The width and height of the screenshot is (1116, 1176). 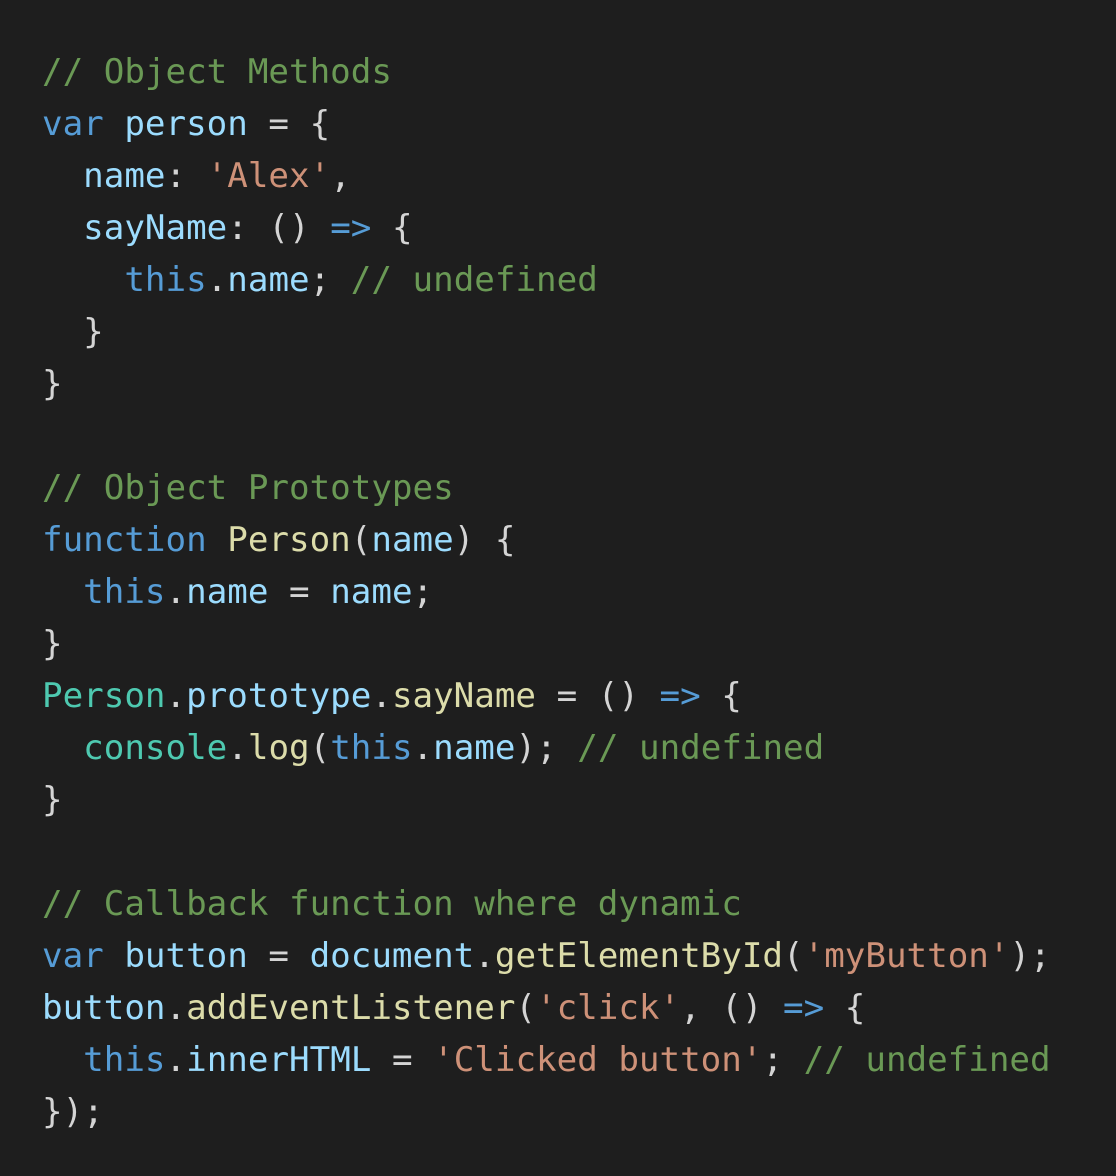 What do you see at coordinates (579, 1112) in the screenshot?
I see `code-line: });` at bounding box center [579, 1112].